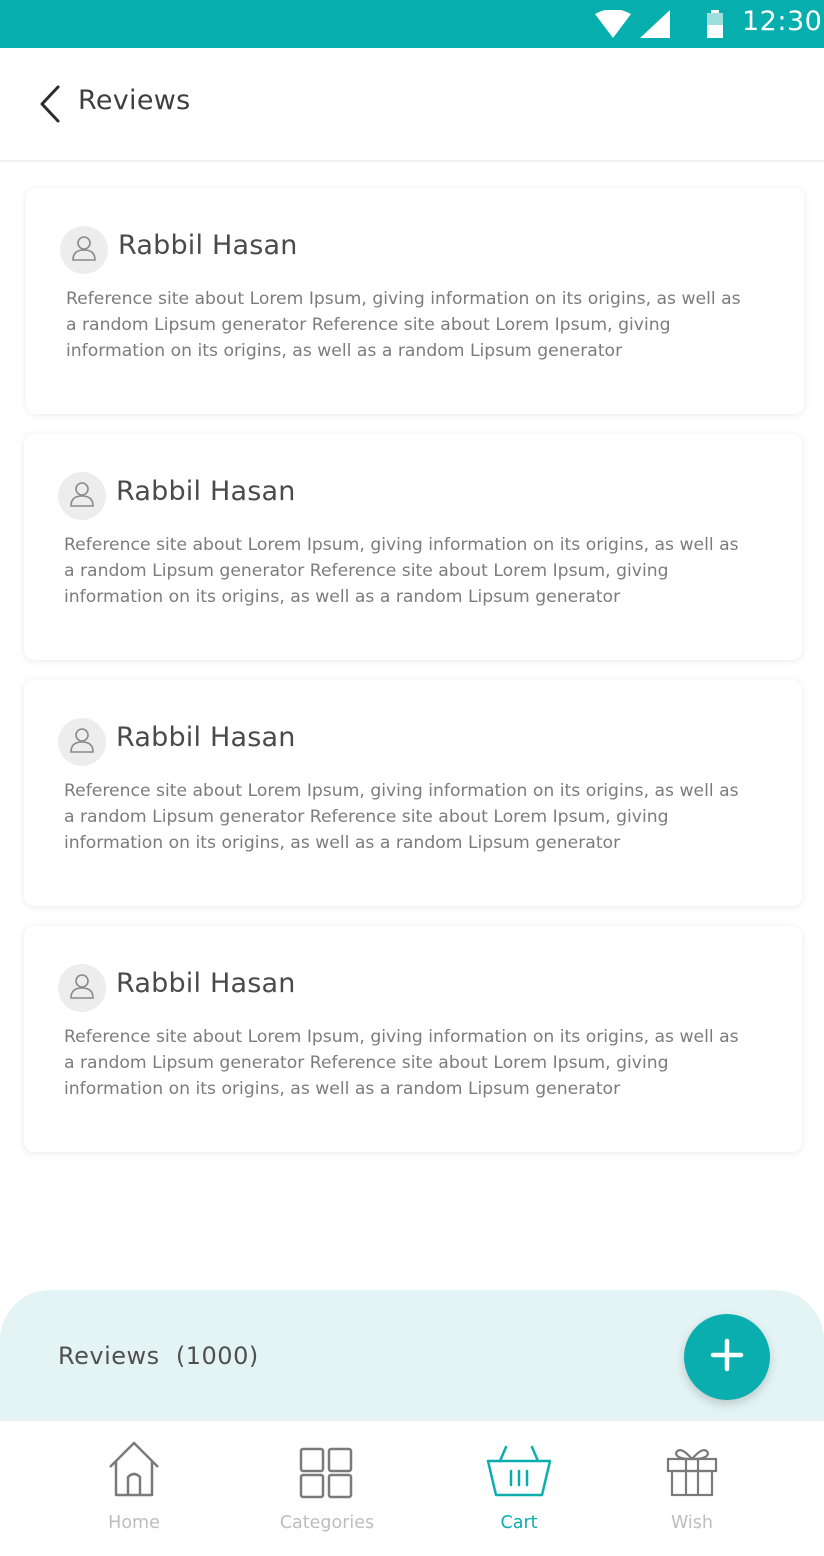 The image size is (824, 1556). I want to click on page-title: Reviews, so click(134, 100).